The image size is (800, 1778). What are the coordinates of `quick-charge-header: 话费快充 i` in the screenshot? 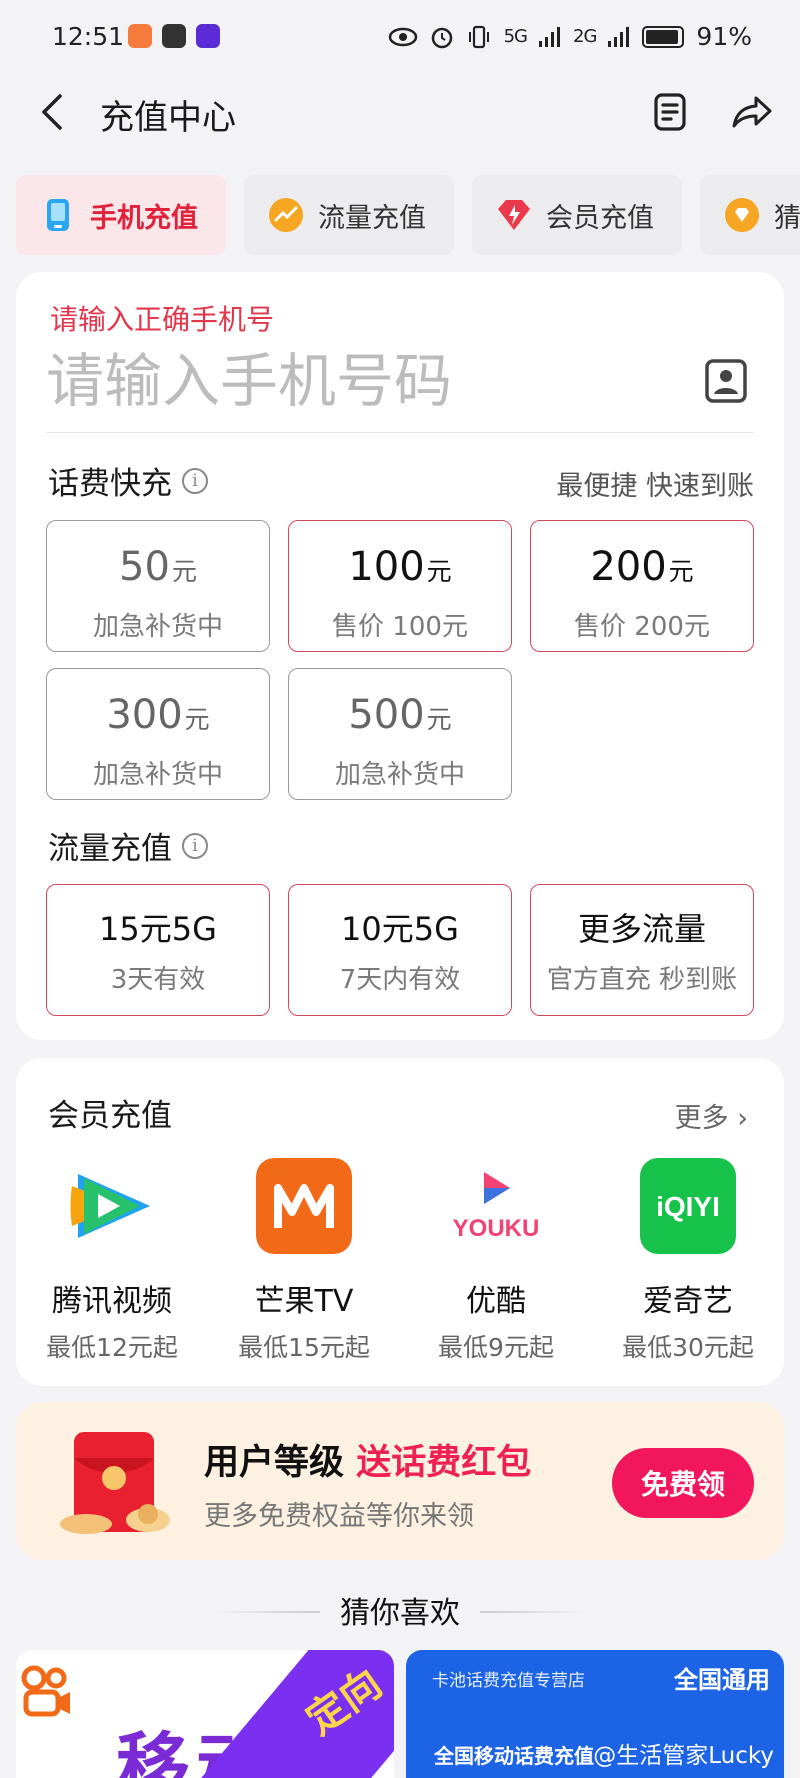 It's located at (128, 480).